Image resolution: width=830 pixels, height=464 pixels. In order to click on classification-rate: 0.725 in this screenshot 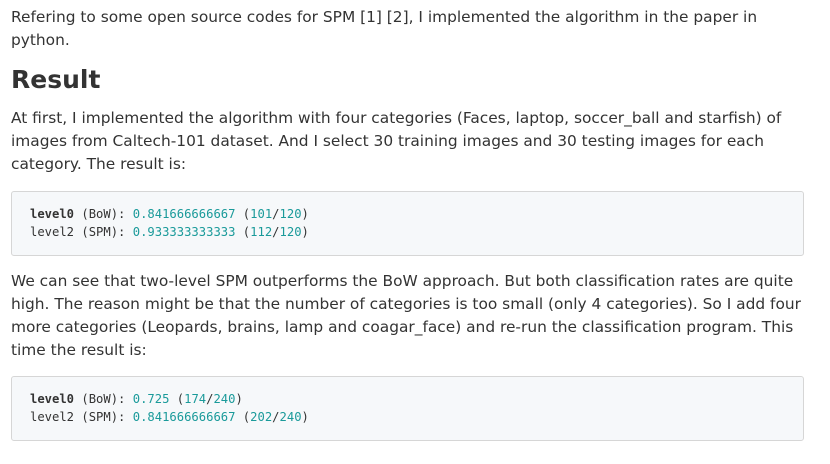, I will do `click(151, 399)`.